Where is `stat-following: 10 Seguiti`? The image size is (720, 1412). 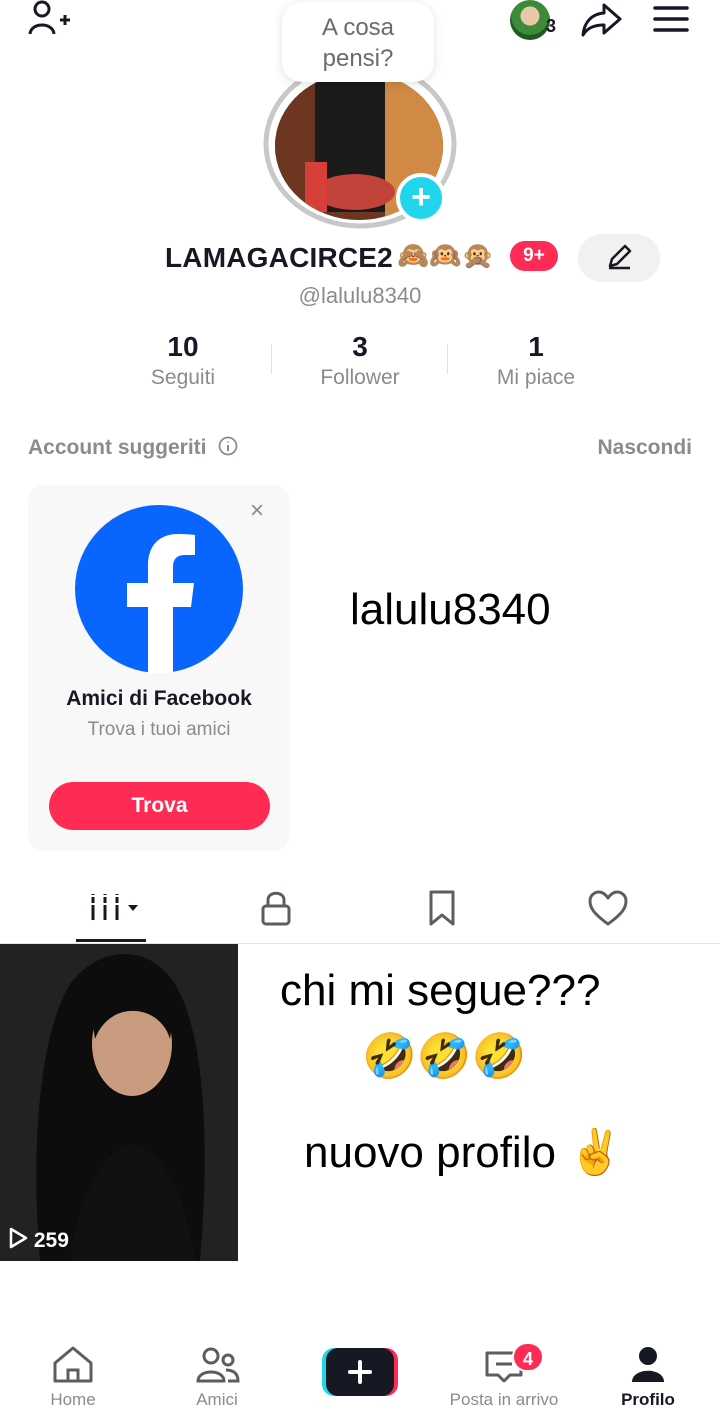 stat-following: 10 Seguiti is located at coordinates (183, 361).